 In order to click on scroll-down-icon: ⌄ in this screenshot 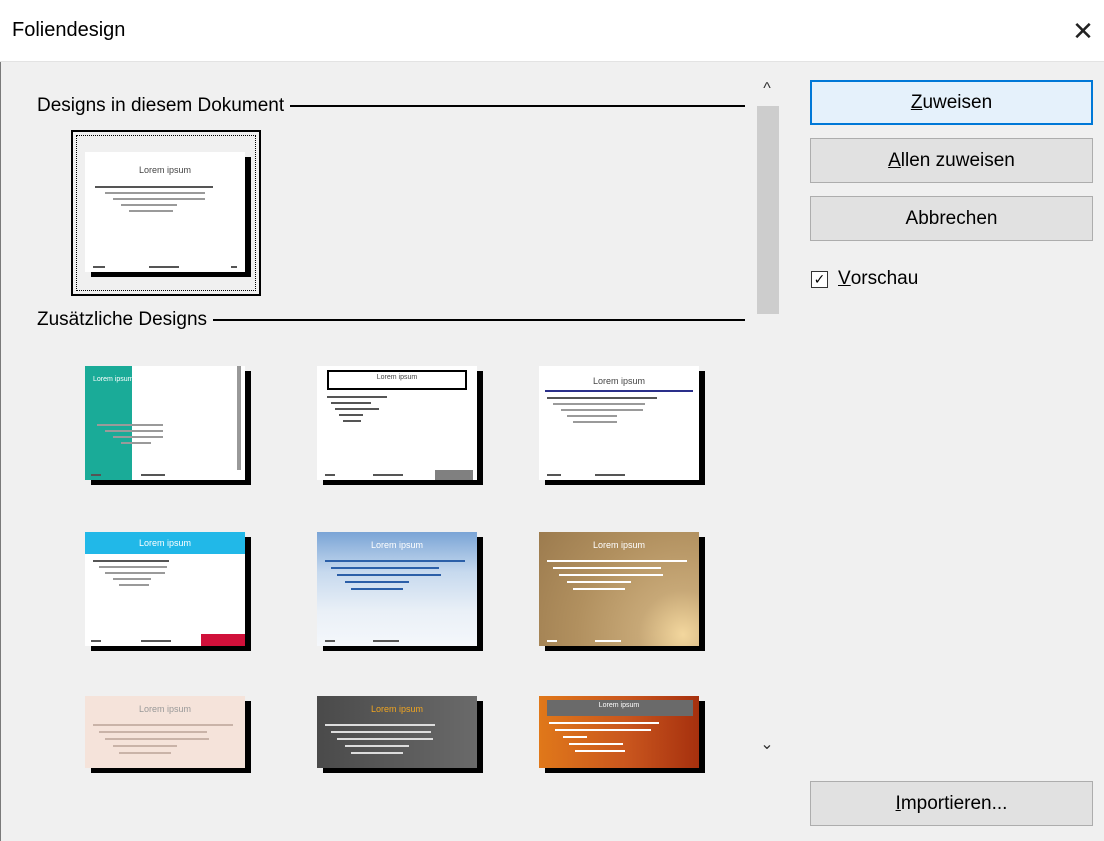, I will do `click(767, 744)`.